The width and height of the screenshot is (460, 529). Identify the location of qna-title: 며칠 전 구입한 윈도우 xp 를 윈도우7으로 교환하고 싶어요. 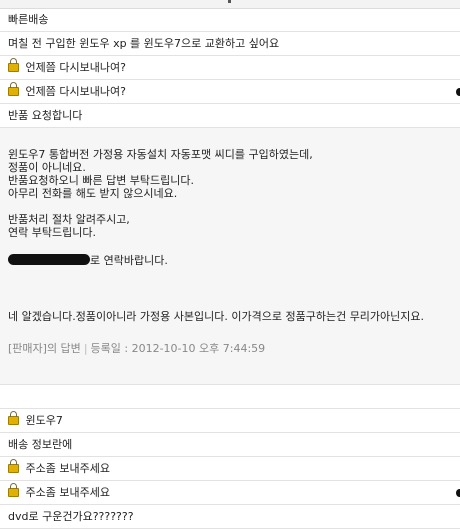
(144, 43).